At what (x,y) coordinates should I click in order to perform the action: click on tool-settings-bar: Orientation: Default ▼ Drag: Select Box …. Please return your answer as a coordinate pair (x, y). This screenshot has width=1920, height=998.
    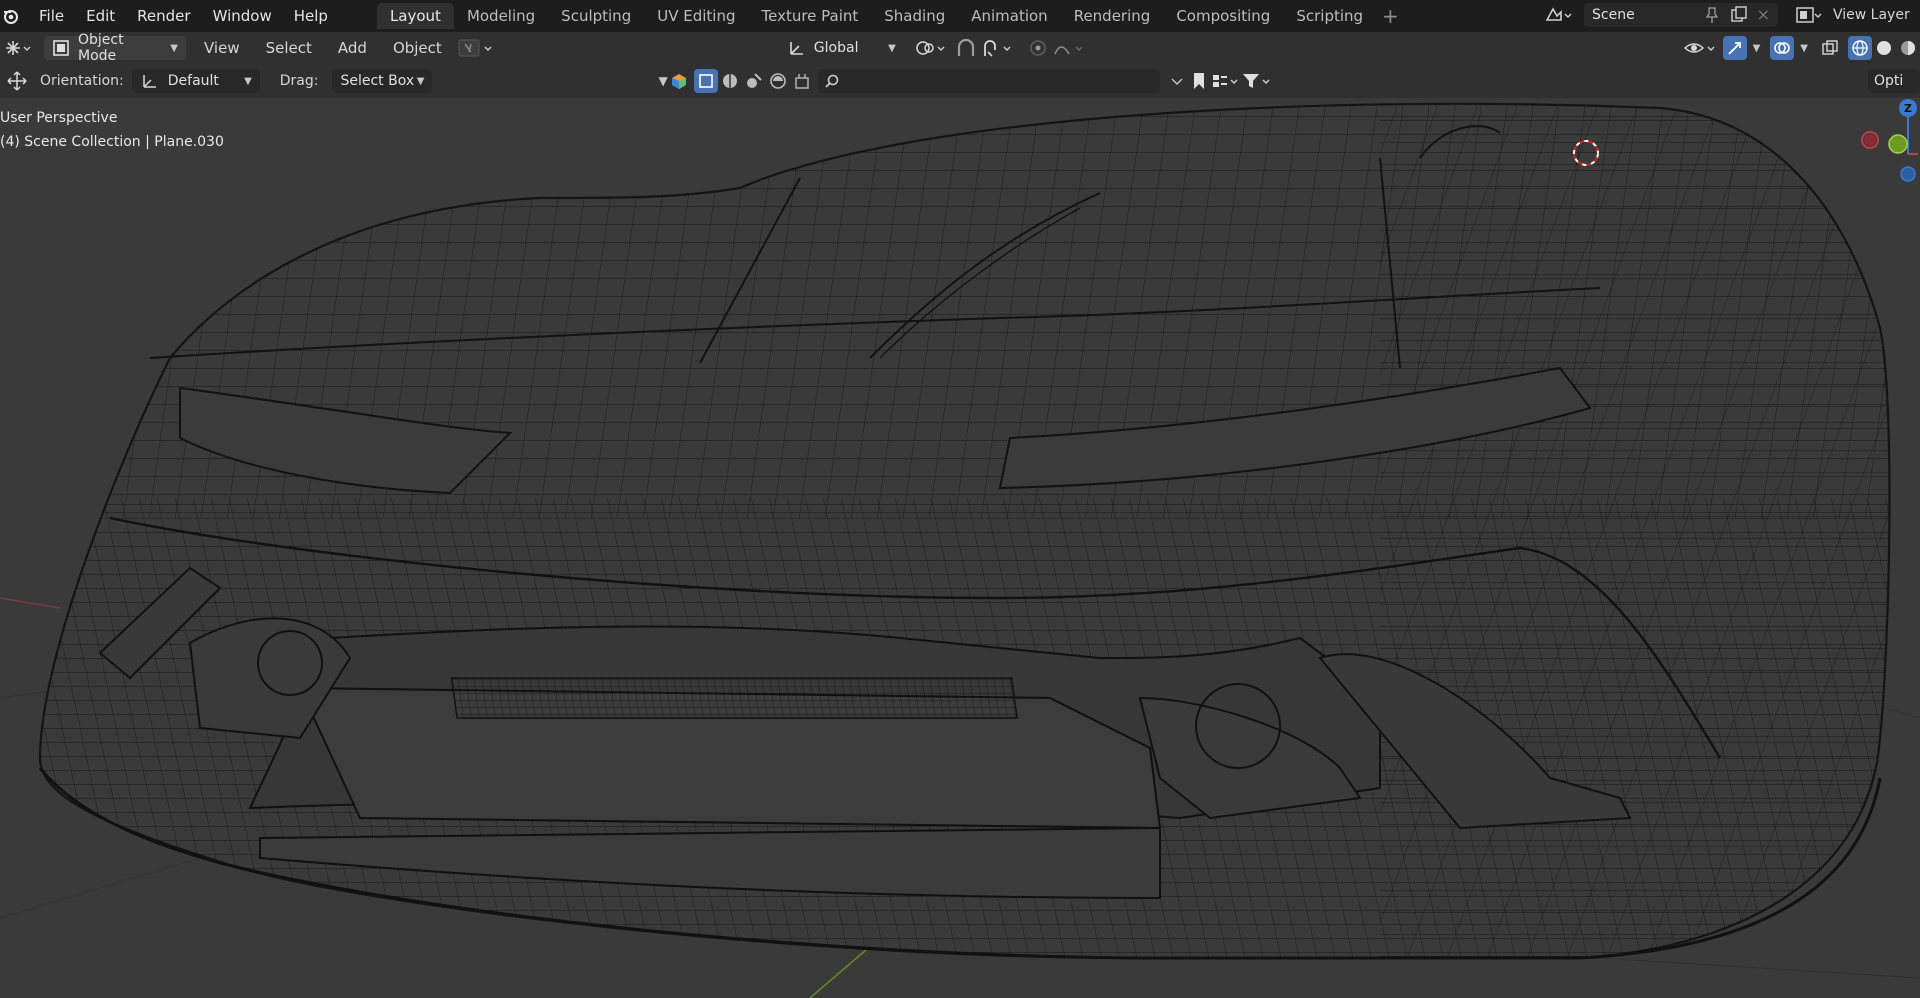
    Looking at the image, I should click on (960, 81).